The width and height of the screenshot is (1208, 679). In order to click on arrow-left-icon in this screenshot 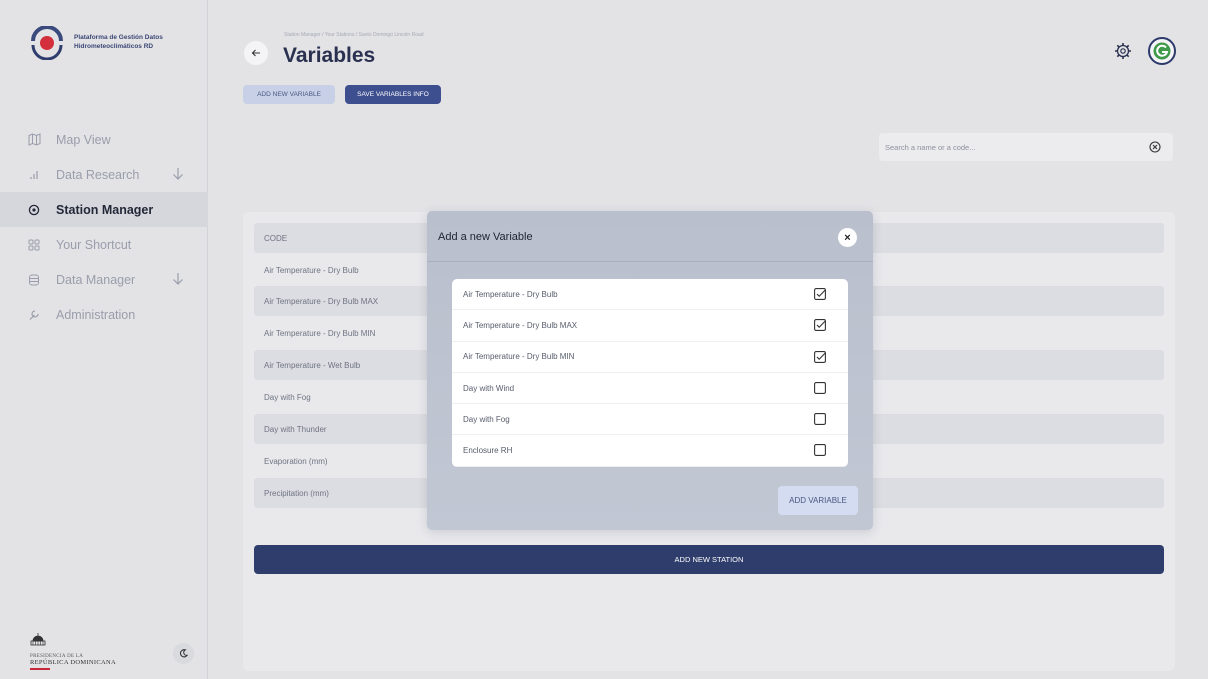, I will do `click(255, 53)`.